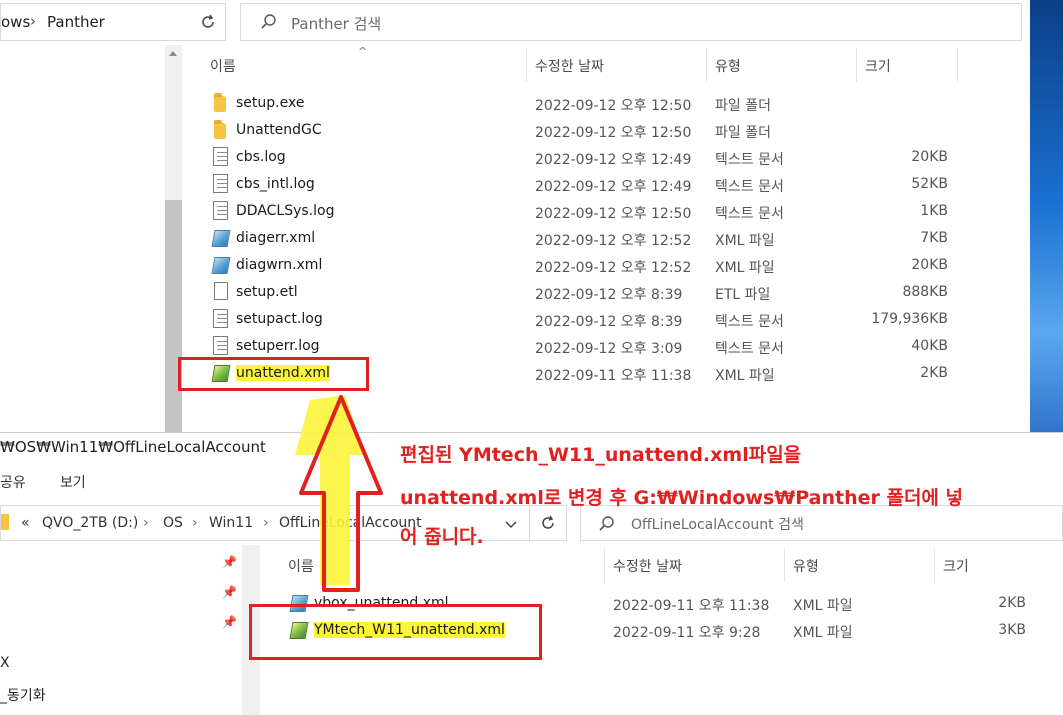 This screenshot has width=1063, height=715. I want to click on up-arrow-annotation, so click(339, 493).